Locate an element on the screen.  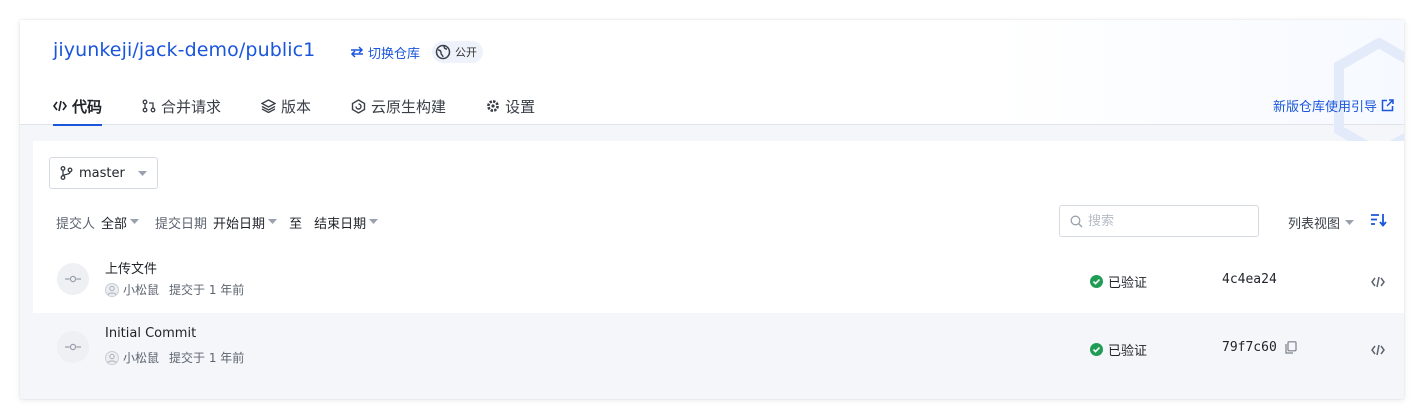
start-date-picker: 开始日期 is located at coordinates (245, 222).